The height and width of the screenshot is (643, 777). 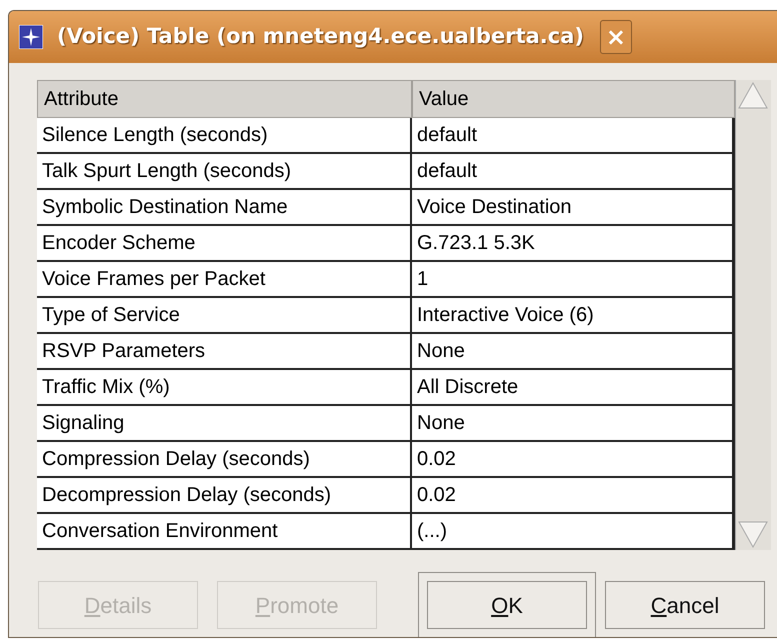 I want to click on value-cell: 1, so click(x=573, y=280).